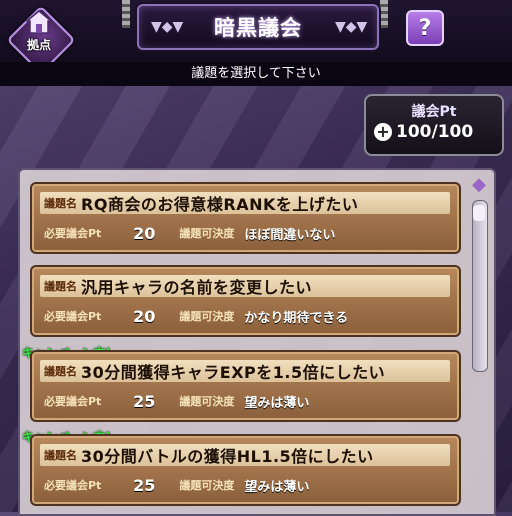 Image resolution: width=512 pixels, height=516 pixels. Describe the element at coordinates (290, 235) in the screenshot. I see `probability-value: ほぼ間違いない` at that location.